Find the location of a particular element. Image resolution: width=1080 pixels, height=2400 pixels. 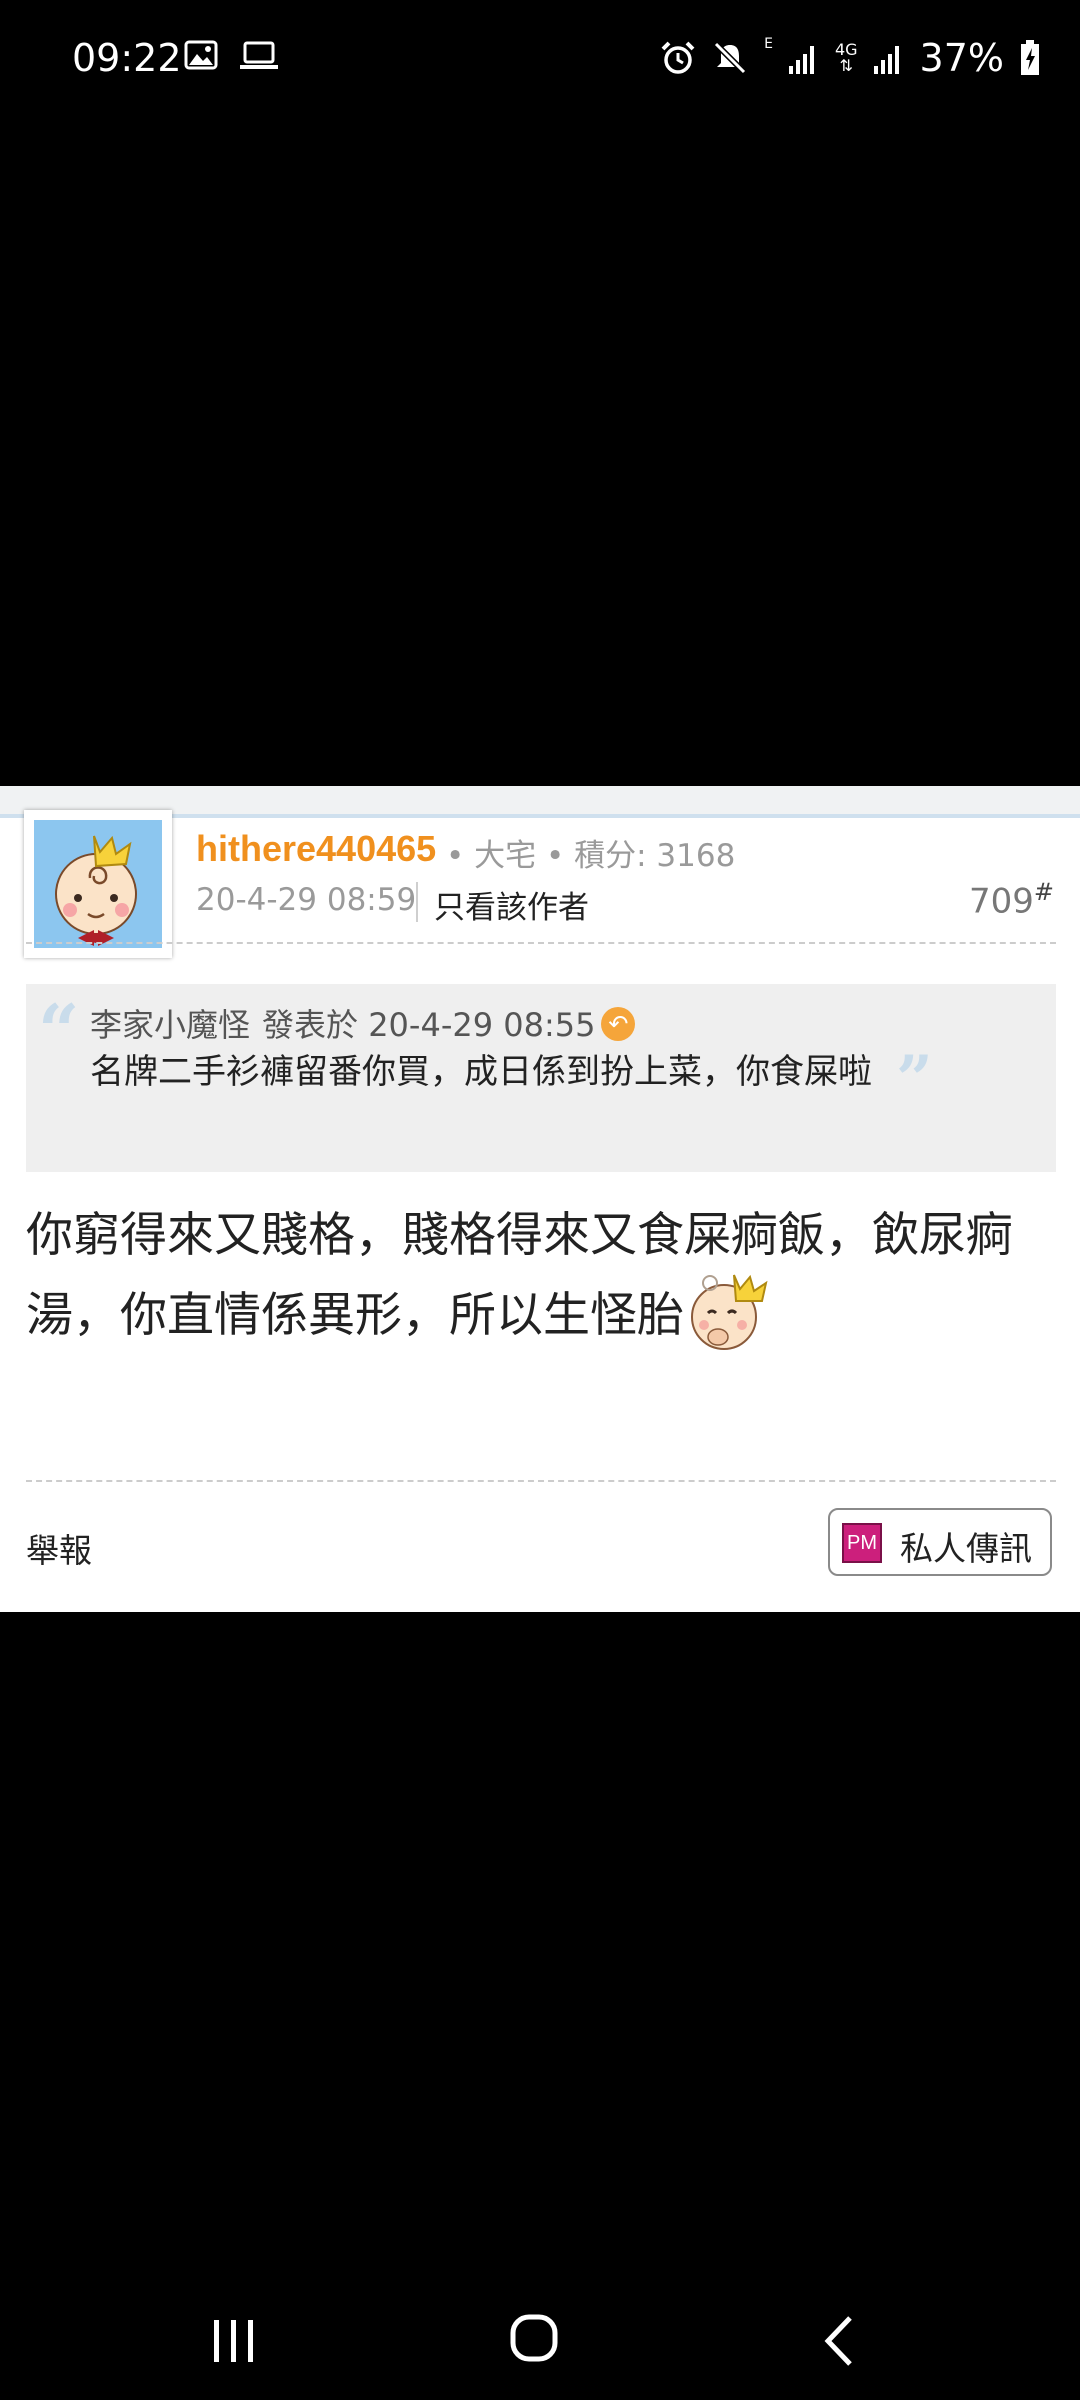

home-icon is located at coordinates (534, 2338).